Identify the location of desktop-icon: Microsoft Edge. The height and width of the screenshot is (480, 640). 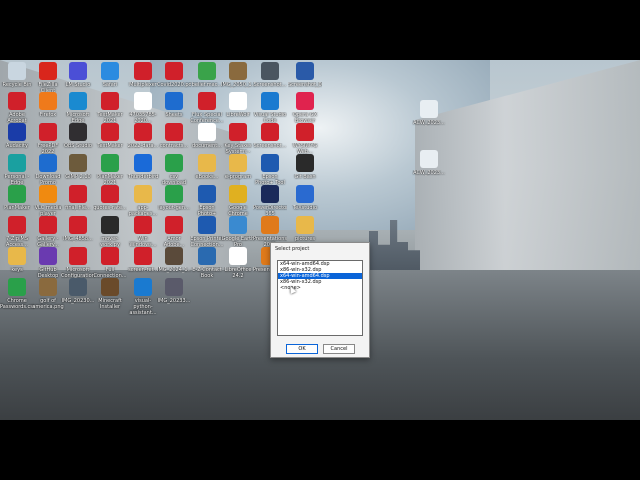
(78, 108).